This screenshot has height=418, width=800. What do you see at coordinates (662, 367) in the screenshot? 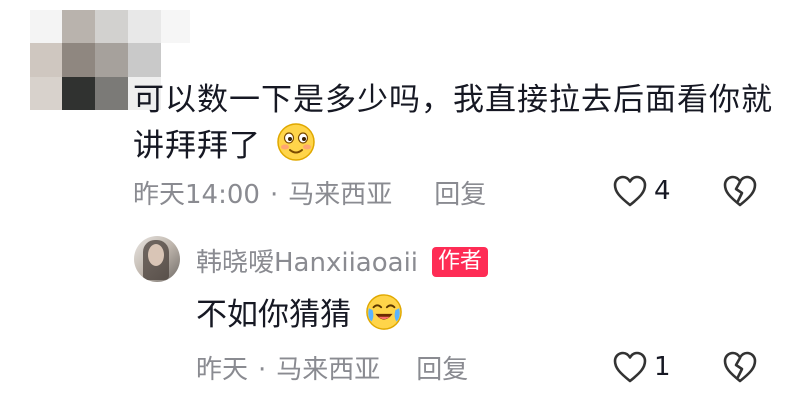
I see `like-count: 1` at bounding box center [662, 367].